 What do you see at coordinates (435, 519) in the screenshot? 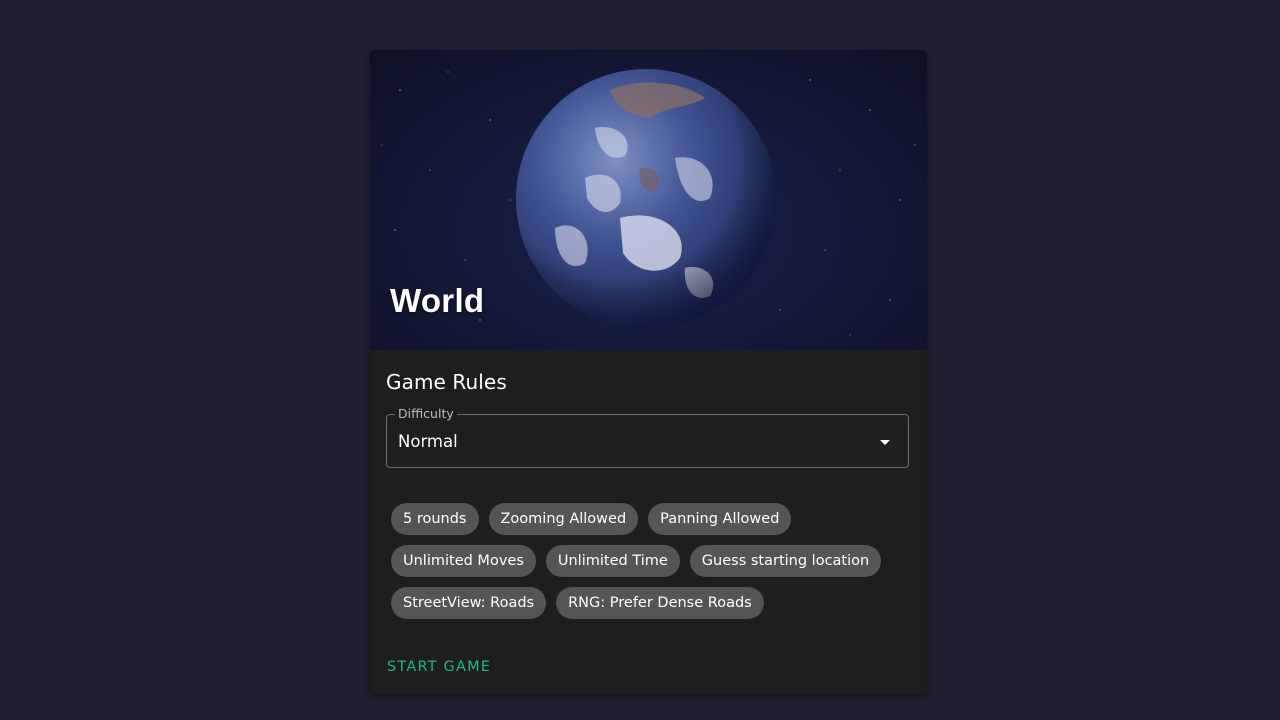
I see `rule-chip-rounds: 5 rounds` at bounding box center [435, 519].